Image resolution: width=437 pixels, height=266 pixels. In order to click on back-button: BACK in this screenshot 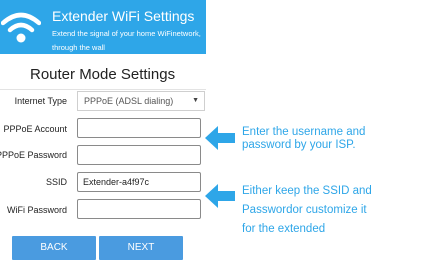, I will do `click(54, 248)`.